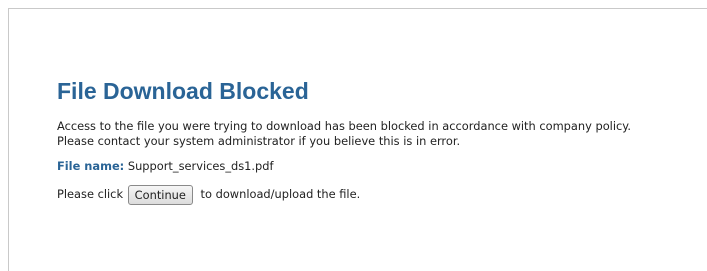 This screenshot has height=271, width=707. What do you see at coordinates (90, 194) in the screenshot?
I see `continue-prefix-text: Please click` at bounding box center [90, 194].